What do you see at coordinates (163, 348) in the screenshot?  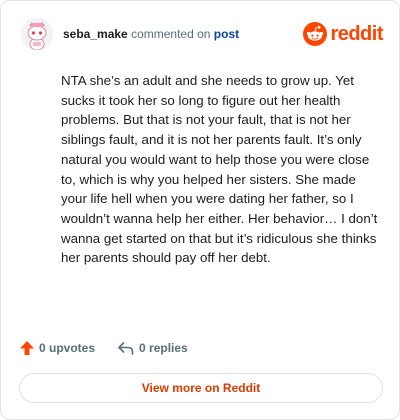 I see `replies-count: 0 replies` at bounding box center [163, 348].